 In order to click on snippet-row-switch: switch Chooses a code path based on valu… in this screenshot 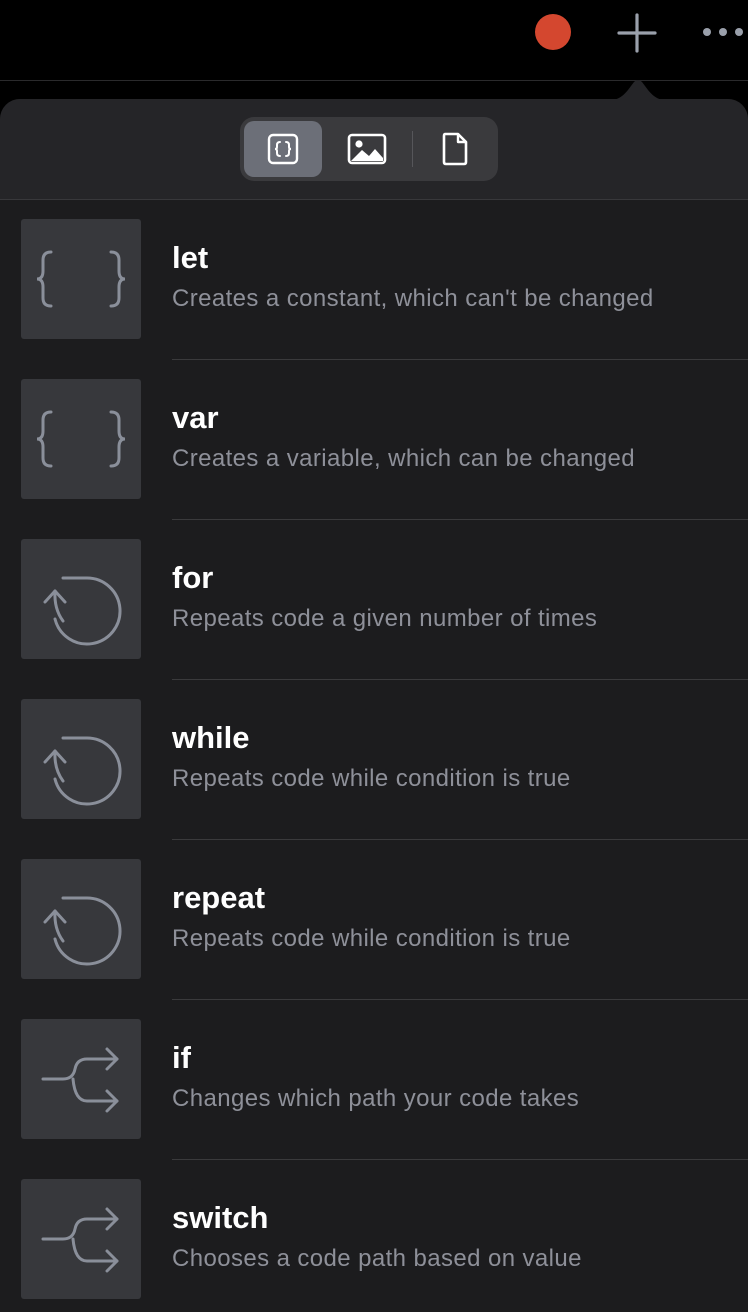, I will do `click(374, 1236)`.